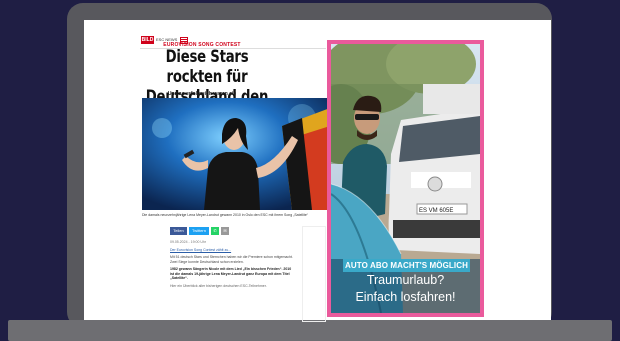 Image resolution: width=620 pixels, height=341 pixels. I want to click on singer-photo-illustration, so click(236, 154).